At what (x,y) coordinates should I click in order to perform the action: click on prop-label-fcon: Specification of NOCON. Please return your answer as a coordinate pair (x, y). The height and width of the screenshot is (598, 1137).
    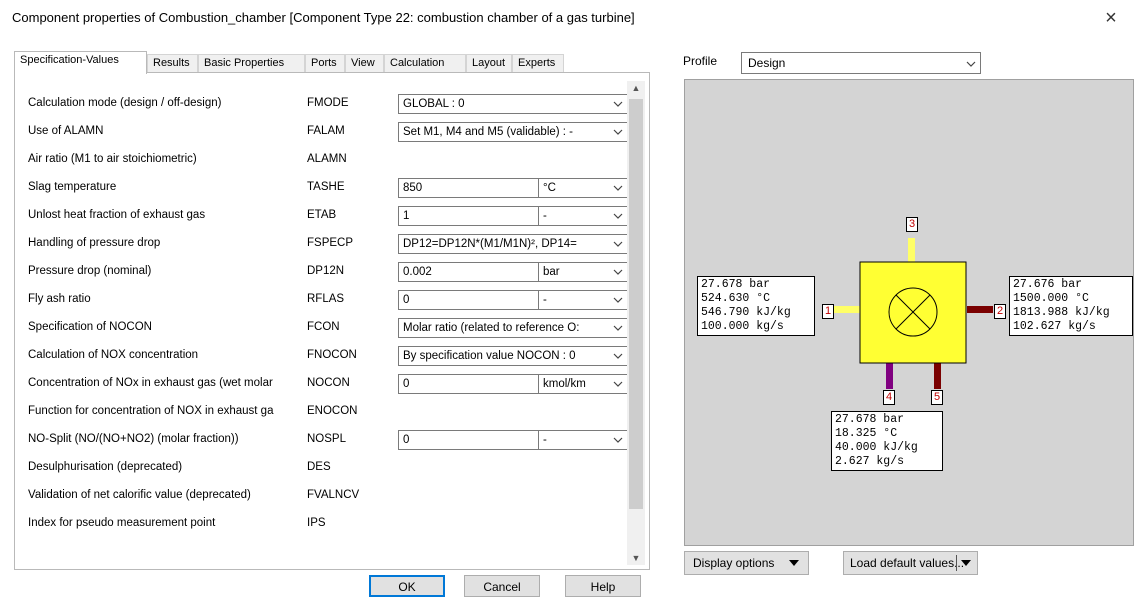
    Looking at the image, I should click on (90, 327).